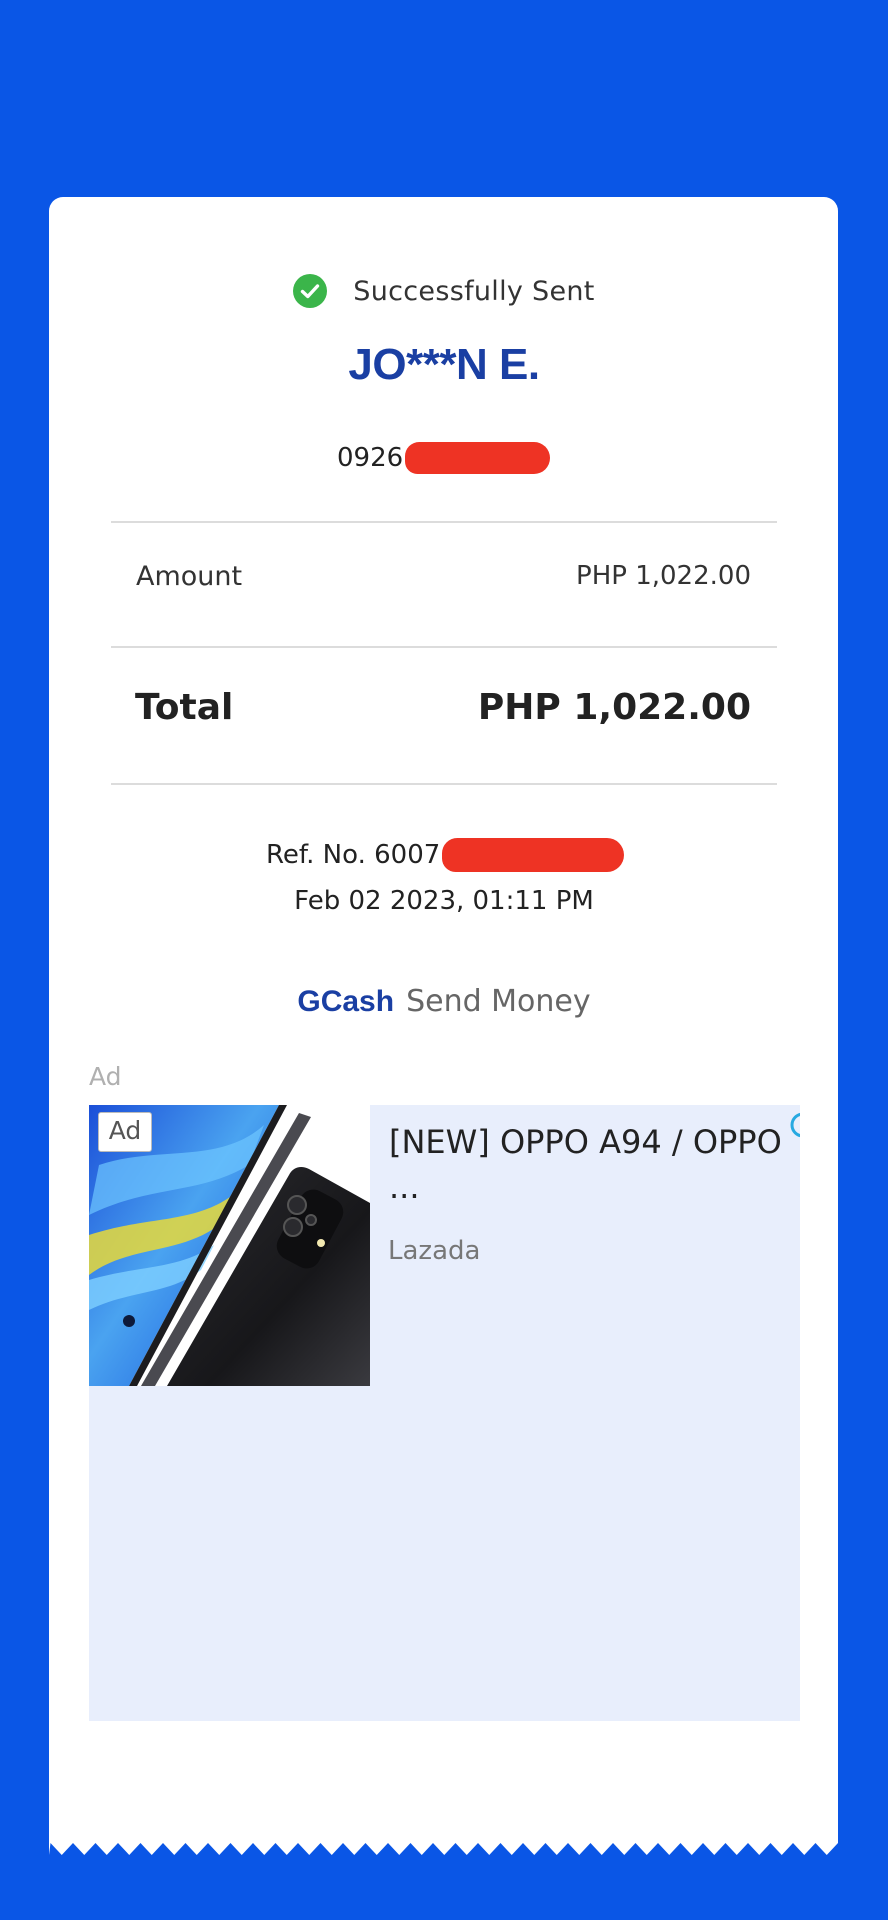 The width and height of the screenshot is (888, 1920). What do you see at coordinates (478, 458) in the screenshot?
I see `phone-redaction-mark` at bounding box center [478, 458].